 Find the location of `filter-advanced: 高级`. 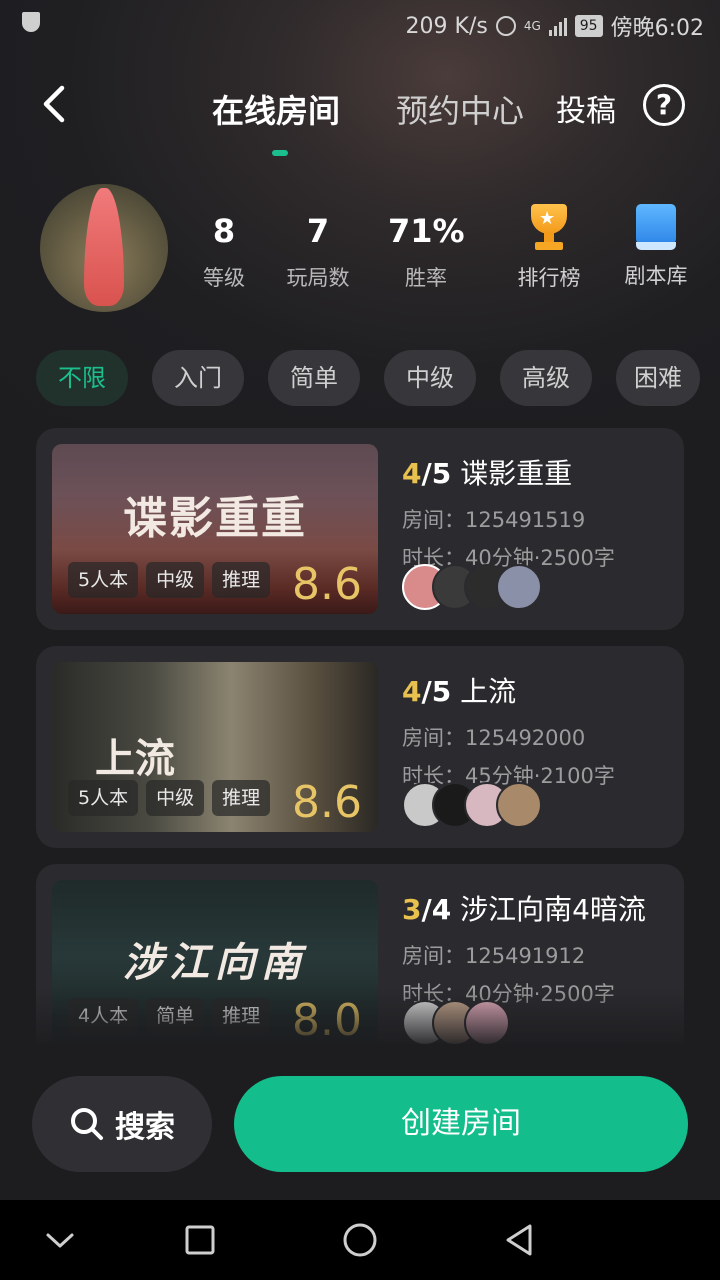

filter-advanced: 高级 is located at coordinates (546, 378).